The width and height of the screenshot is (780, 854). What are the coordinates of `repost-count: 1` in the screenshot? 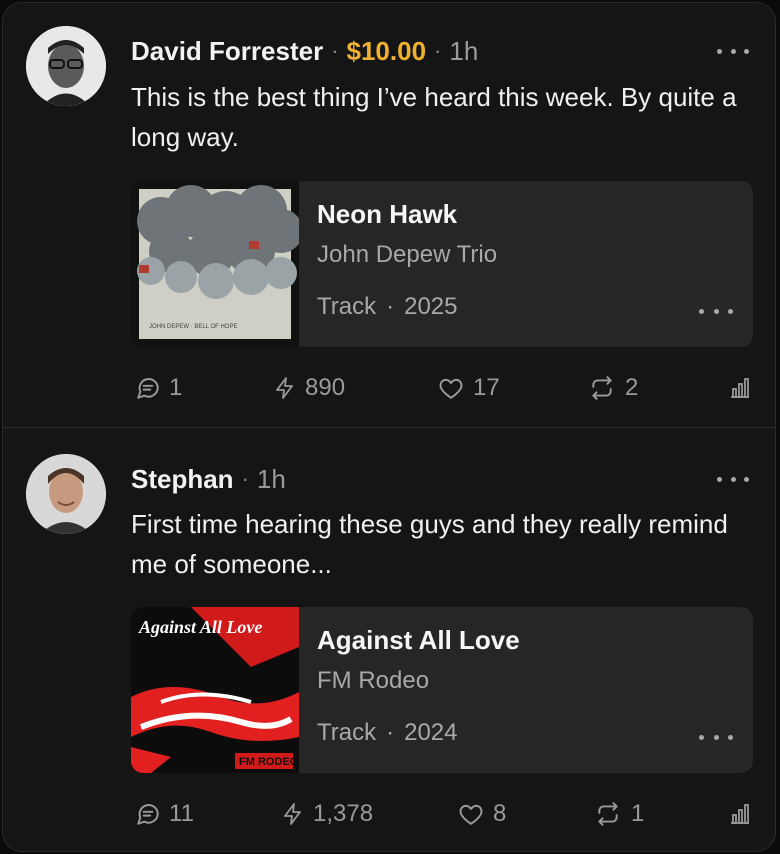 It's located at (638, 813).